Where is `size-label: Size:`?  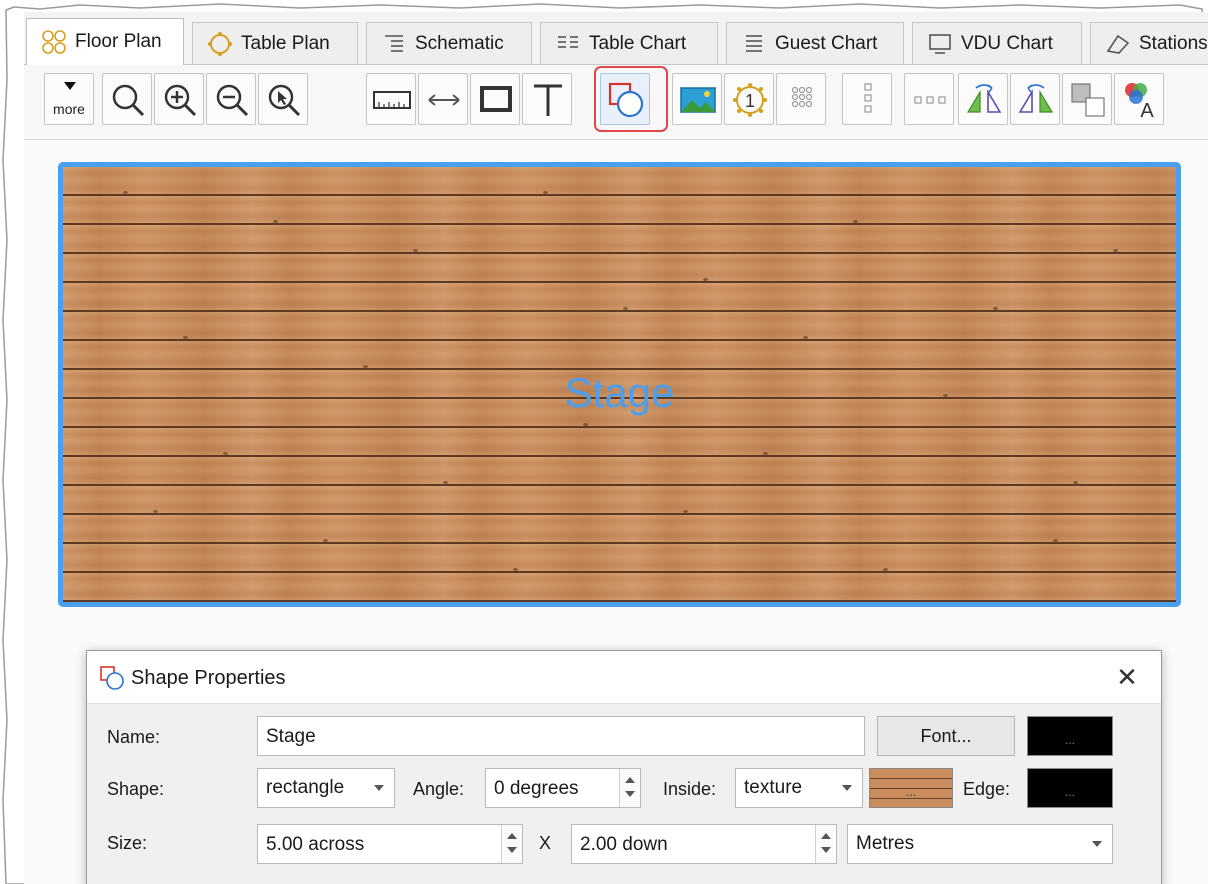 size-label: Size: is located at coordinates (127, 843).